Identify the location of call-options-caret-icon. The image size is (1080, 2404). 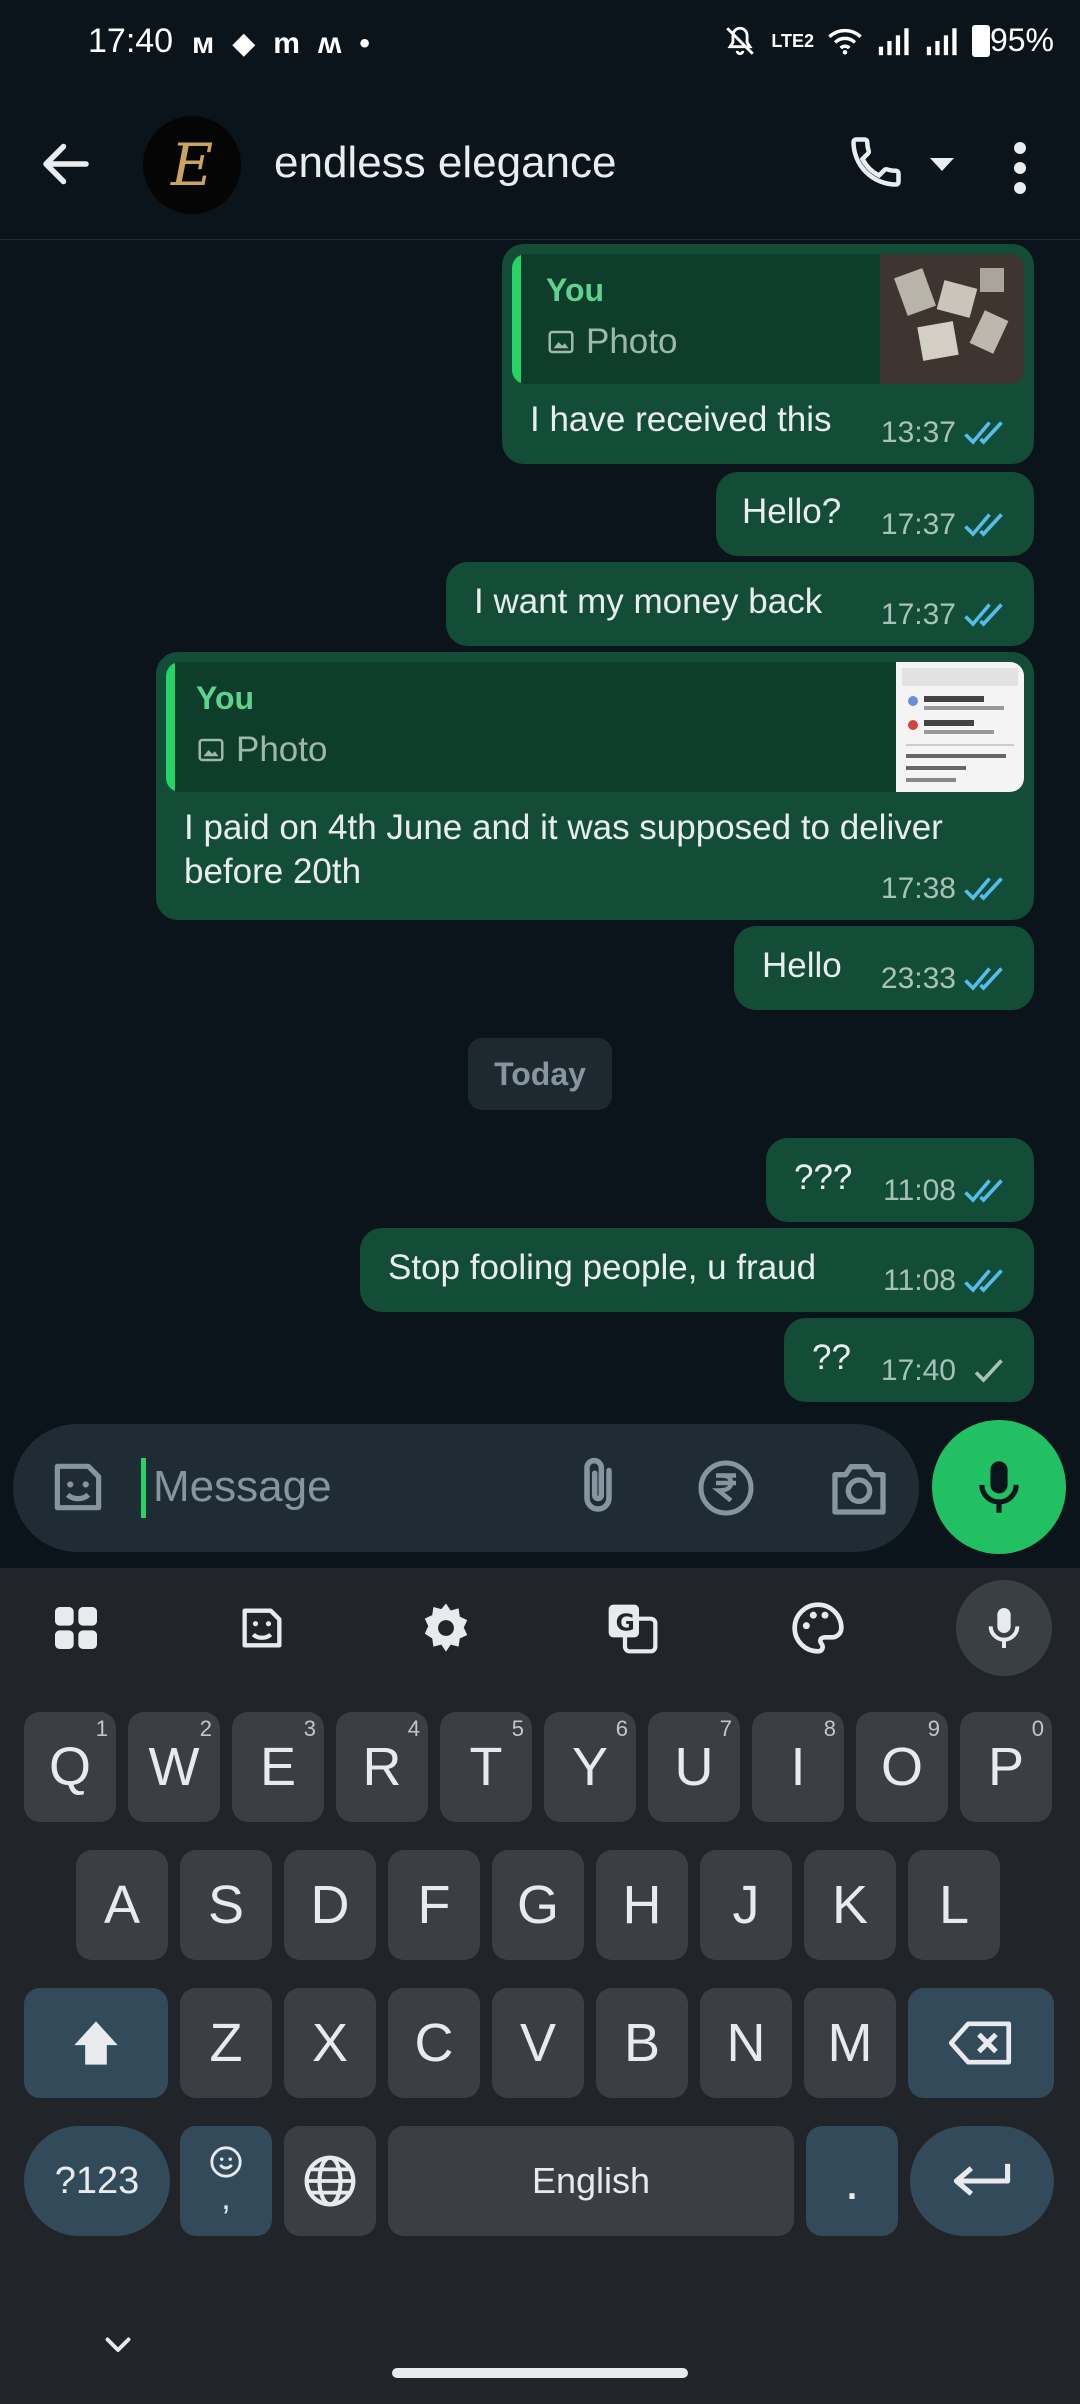
(942, 164).